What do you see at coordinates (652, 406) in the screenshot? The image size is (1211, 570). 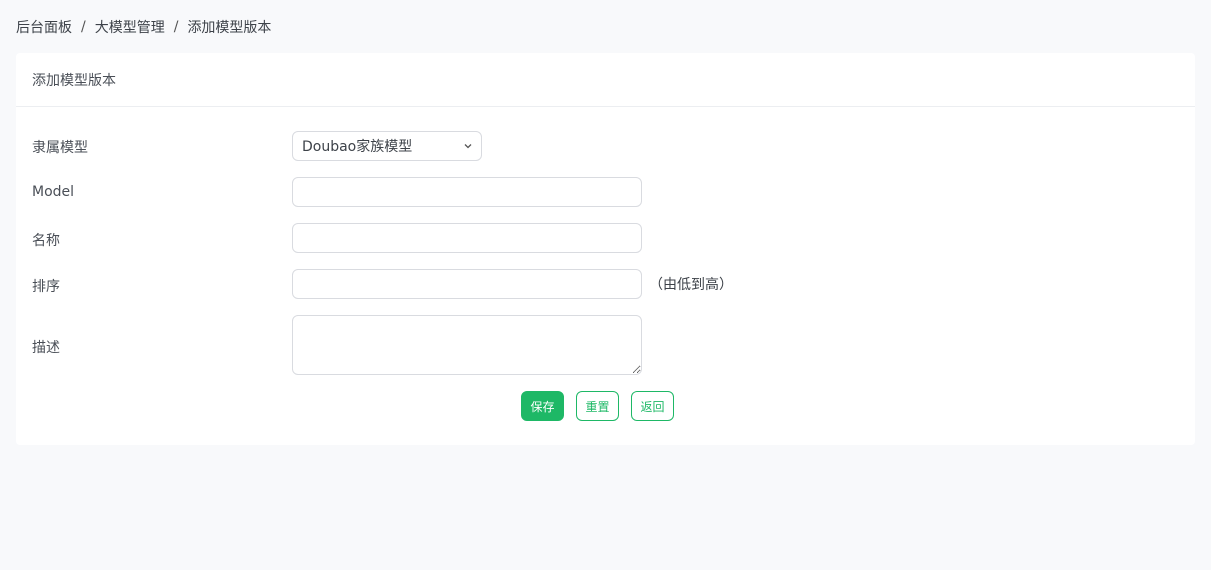 I see `back-button: 返回` at bounding box center [652, 406].